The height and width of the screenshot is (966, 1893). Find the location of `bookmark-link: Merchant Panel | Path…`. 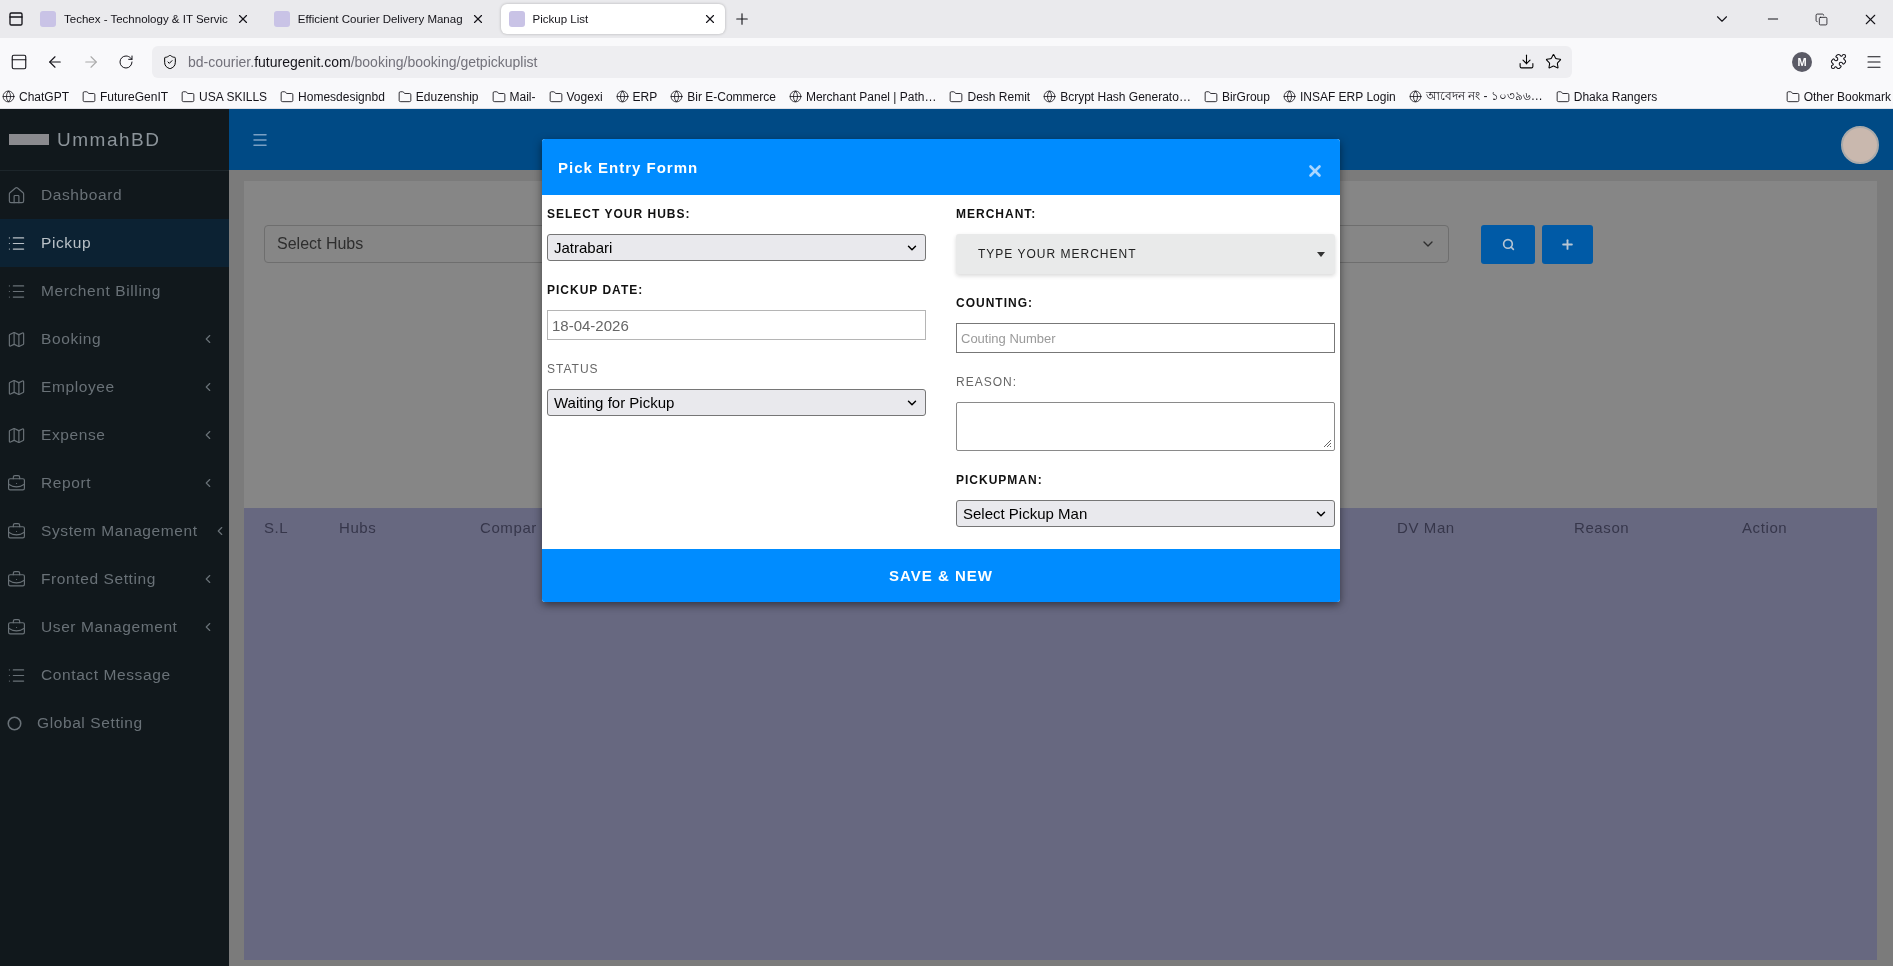

bookmark-link: Merchant Panel | Path… is located at coordinates (862, 96).